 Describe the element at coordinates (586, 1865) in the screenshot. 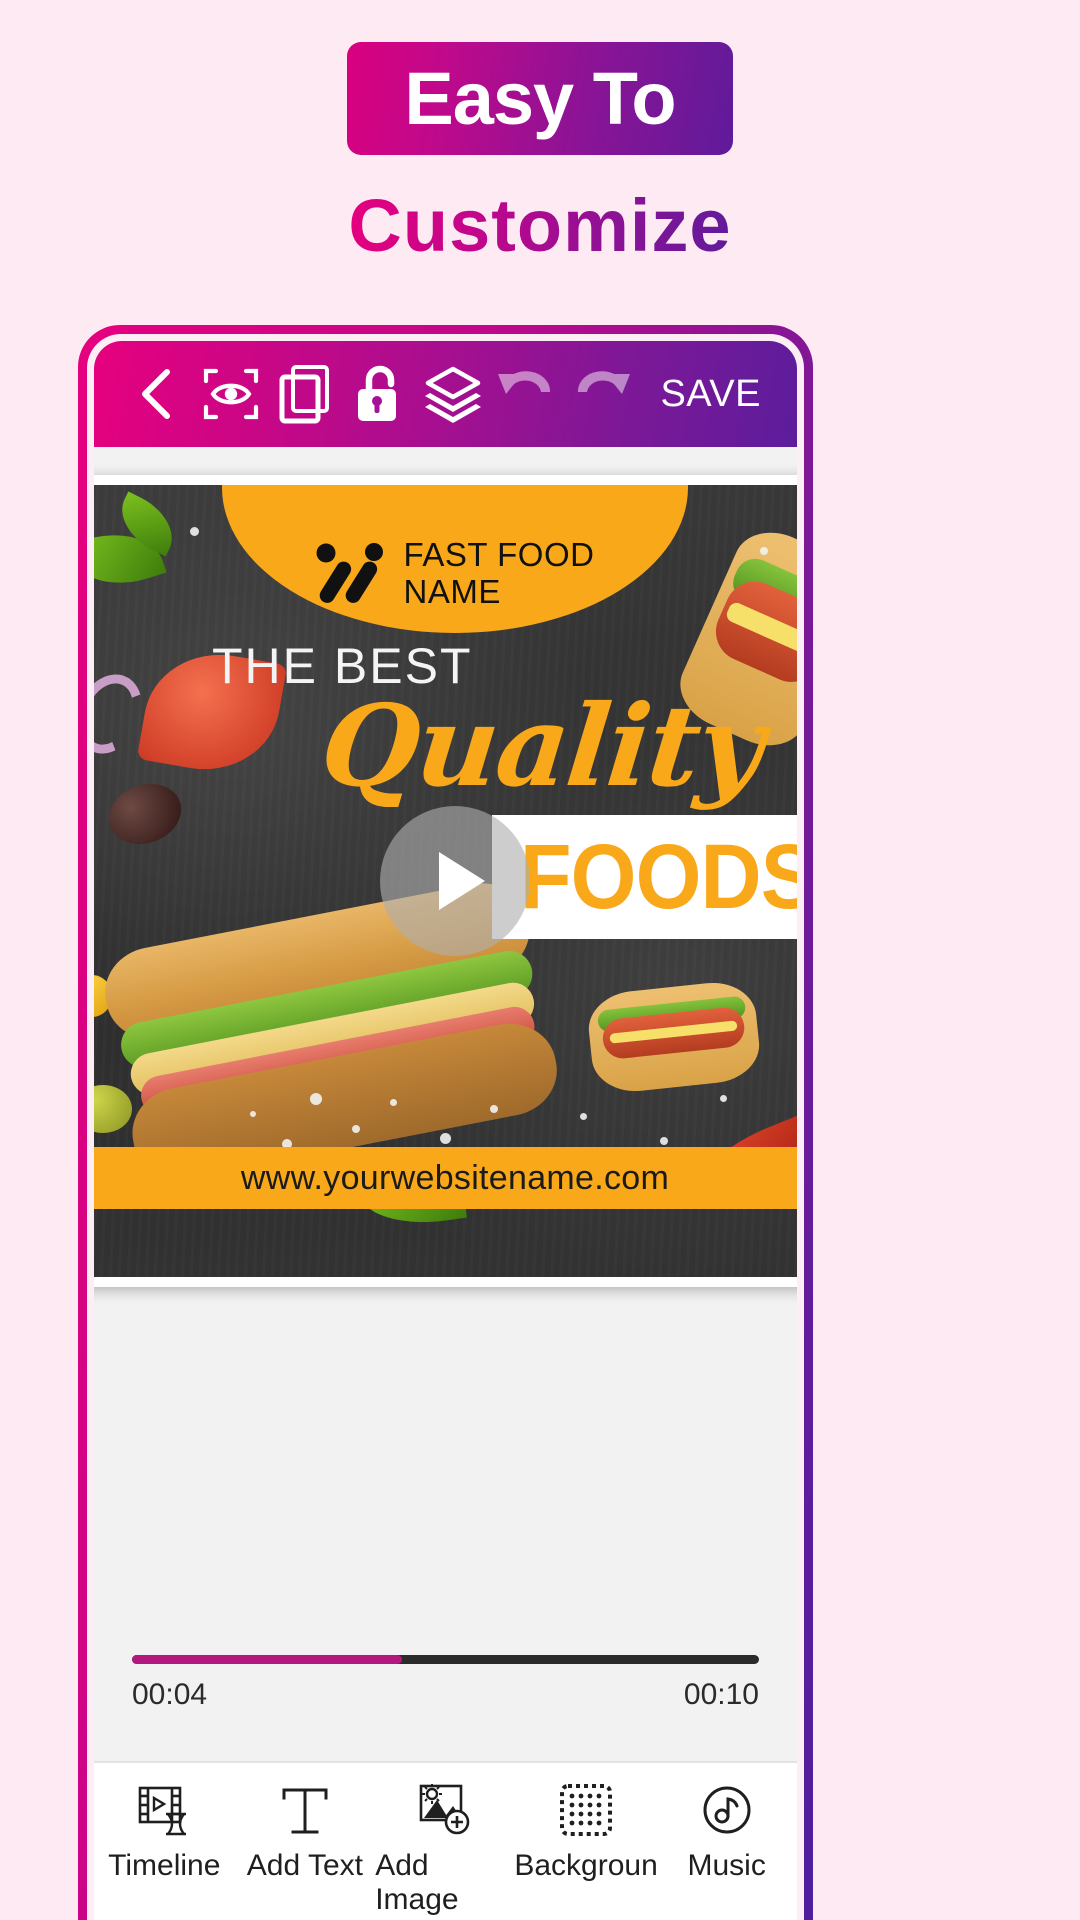

I see `nav-label-background: Backgroun` at that location.